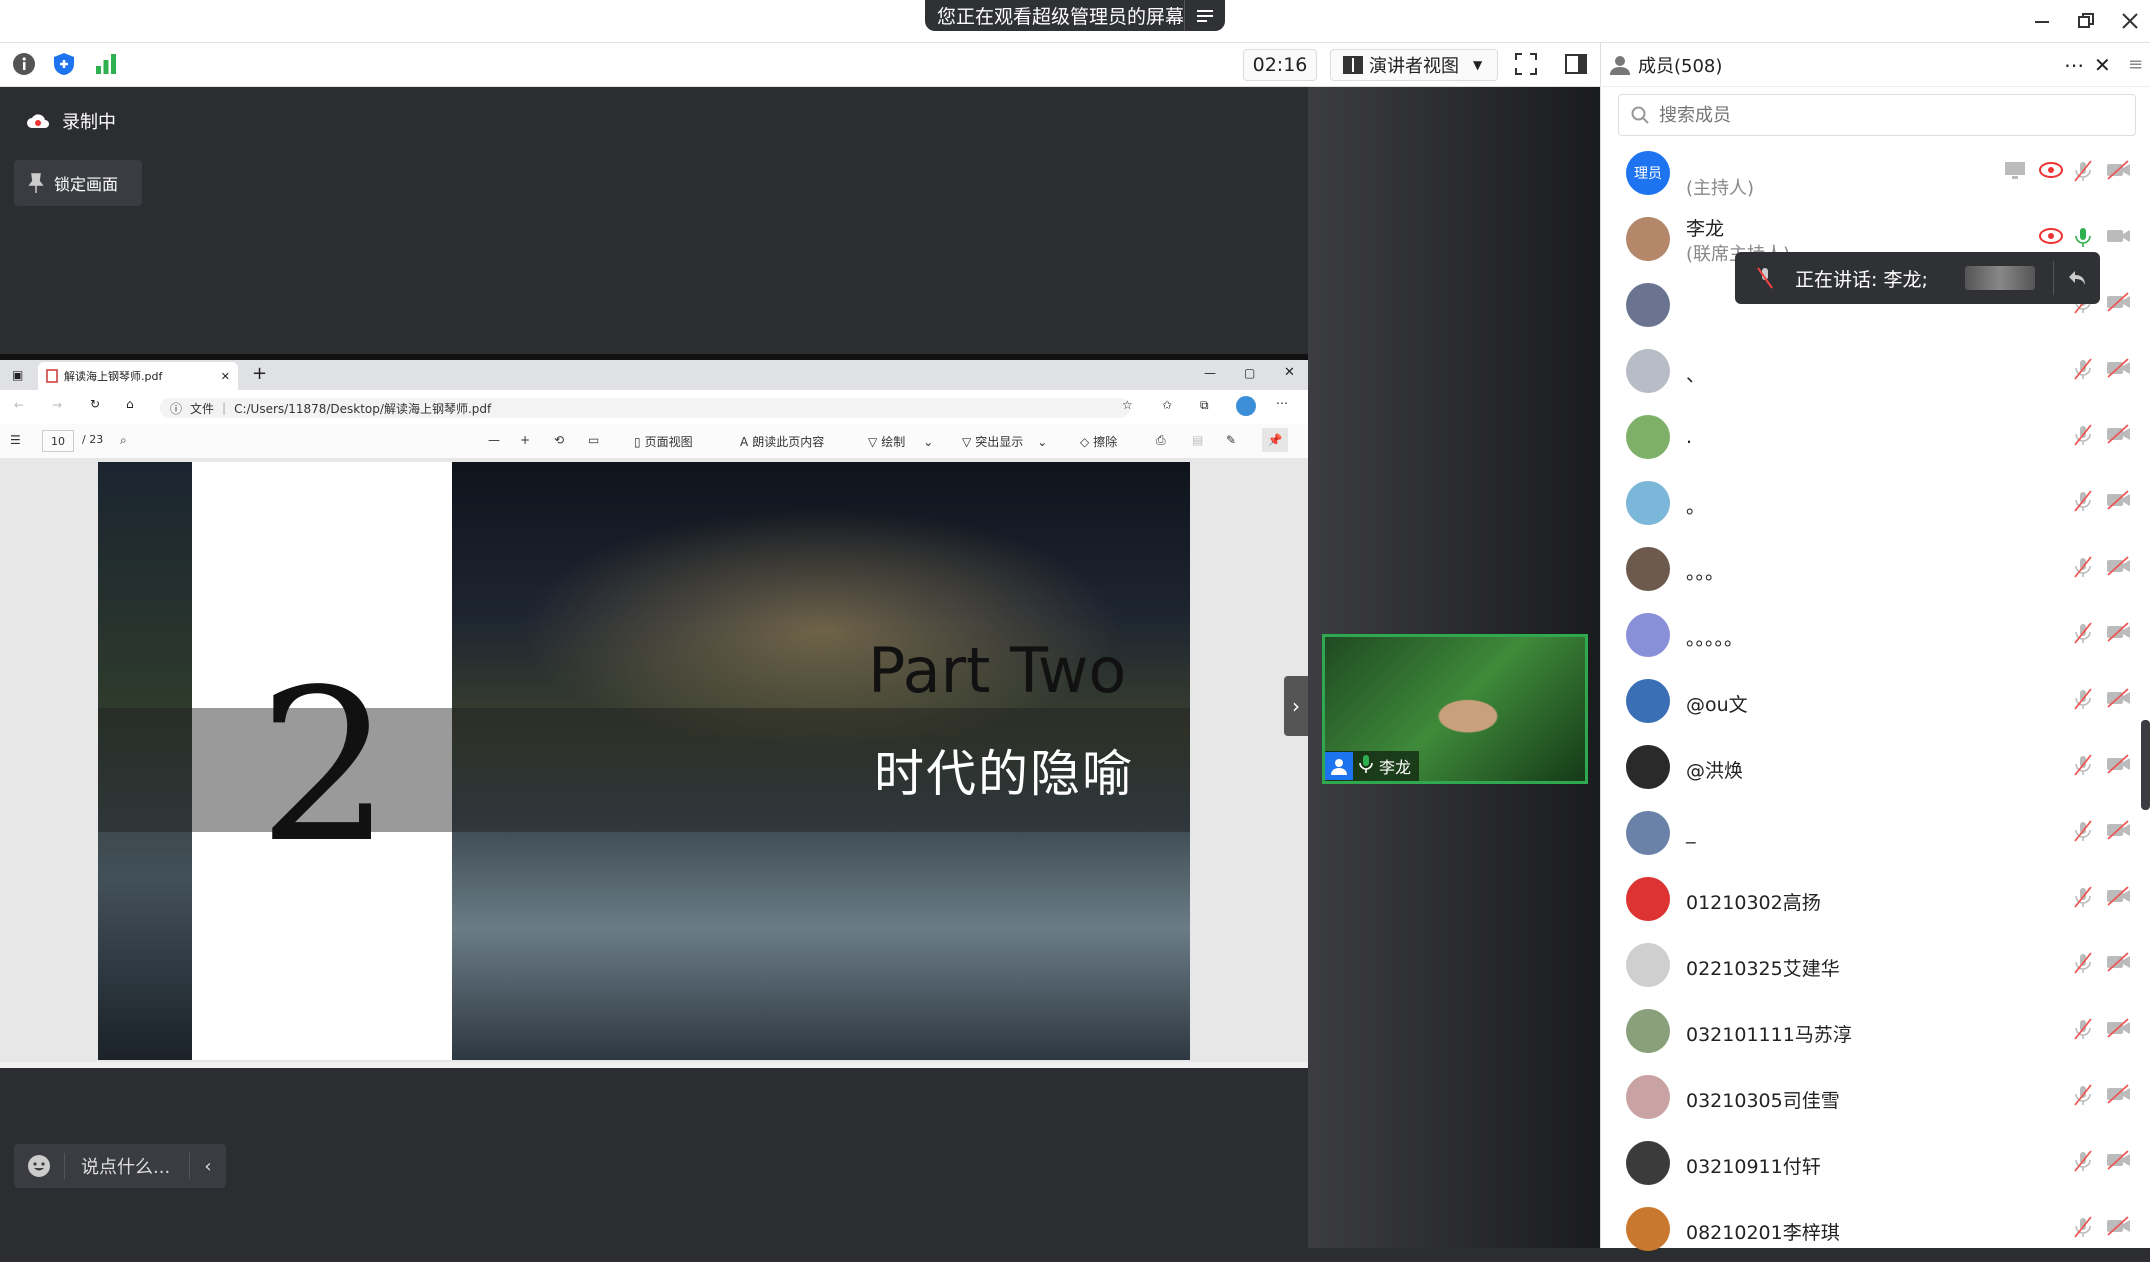 This screenshot has height=1262, width=2150. Describe the element at coordinates (2076, 278) in the screenshot. I see `reply-icon` at that location.